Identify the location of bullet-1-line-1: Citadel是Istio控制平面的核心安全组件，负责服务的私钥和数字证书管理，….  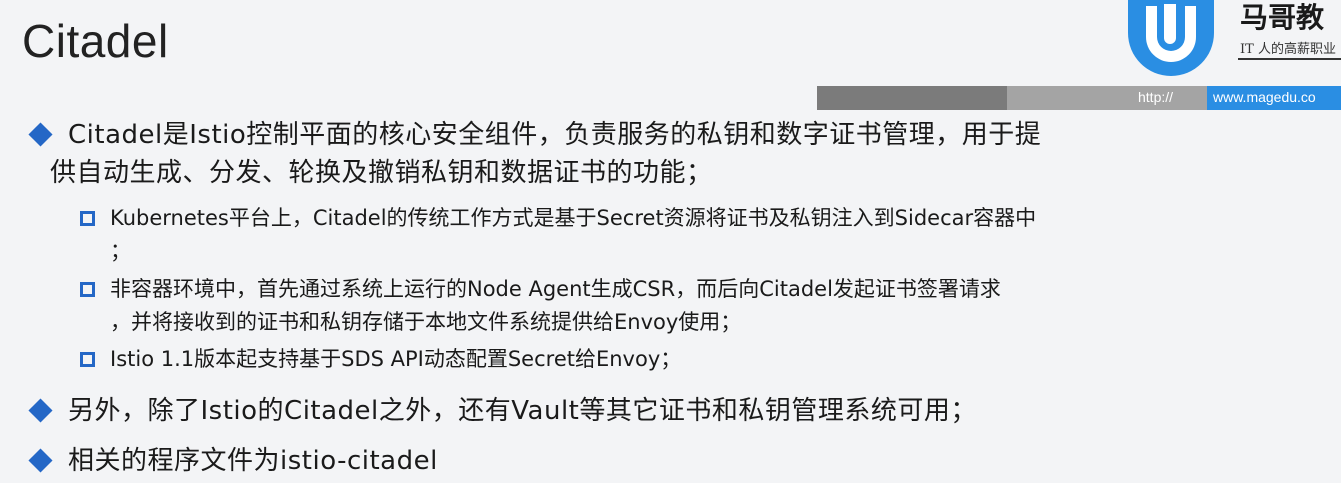
(555, 135).